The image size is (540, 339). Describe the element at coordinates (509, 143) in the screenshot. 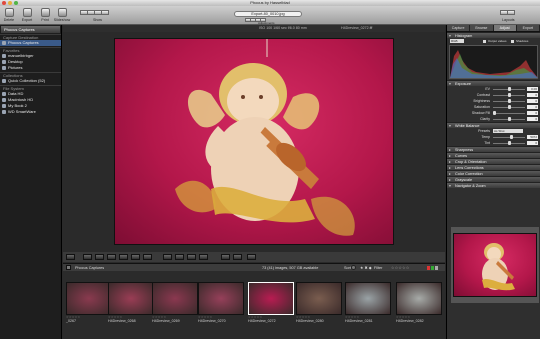

I see `tint-slider-knob` at that location.